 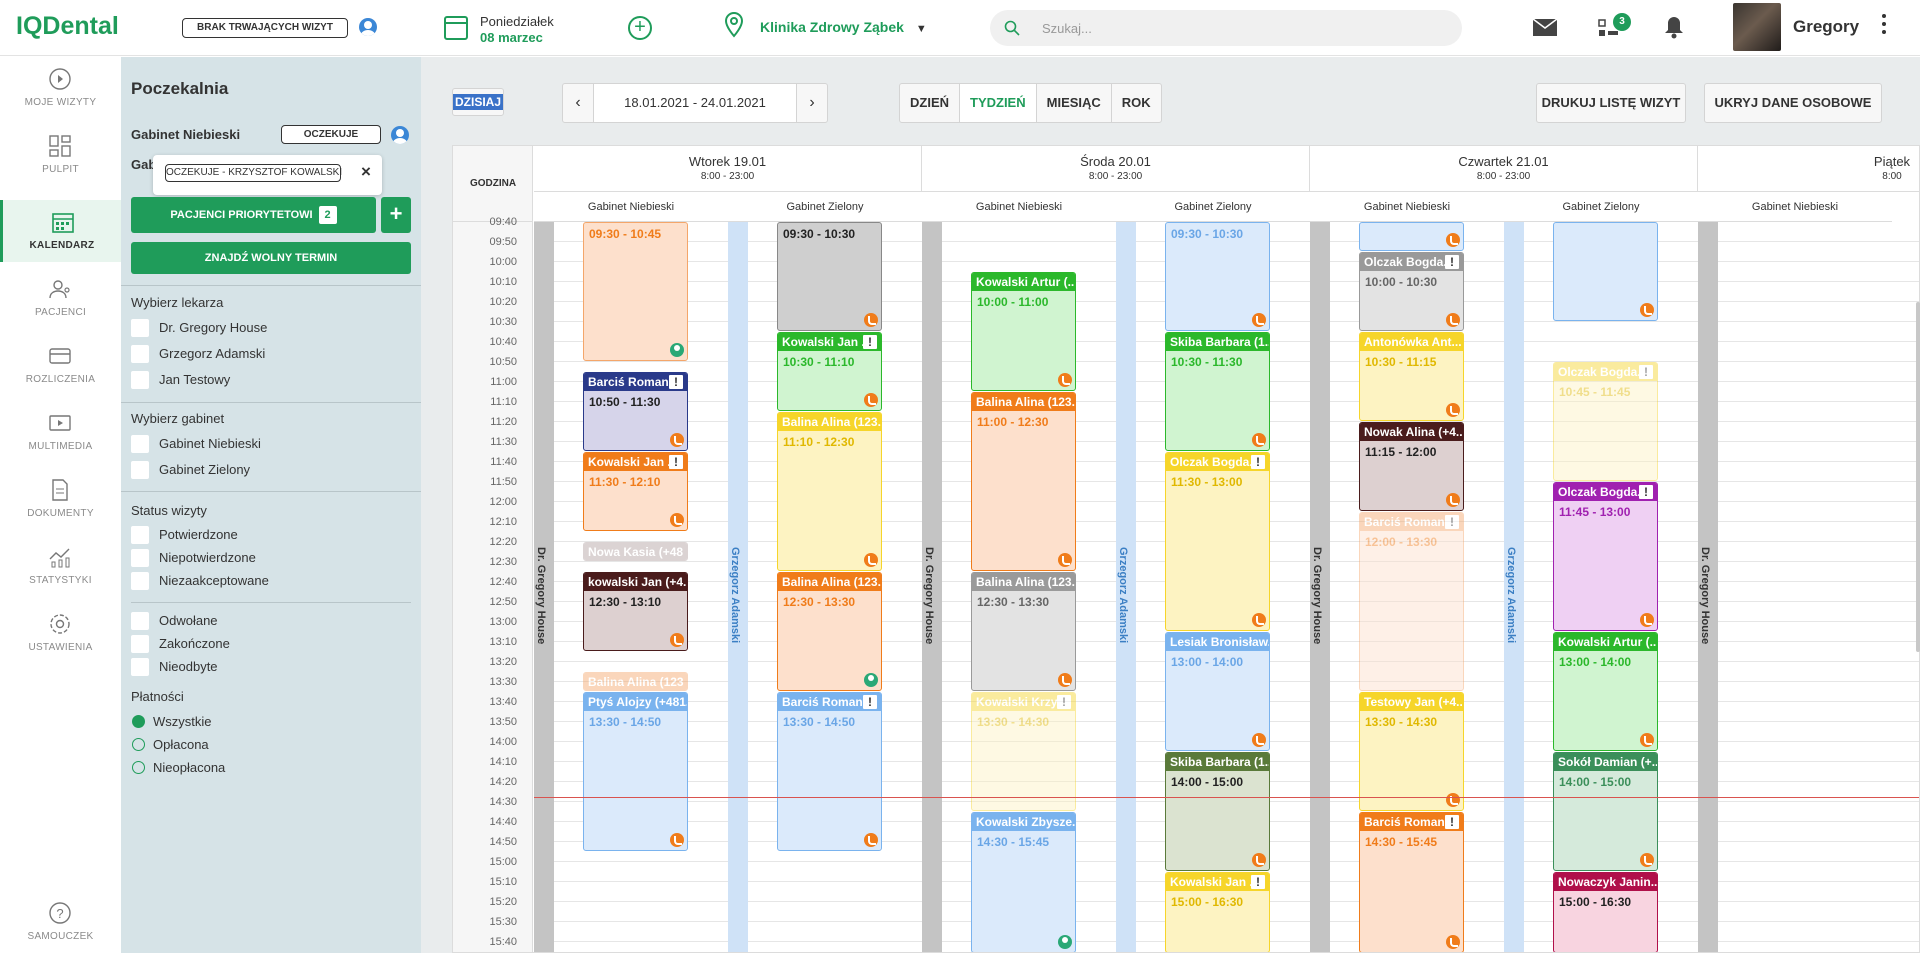 I want to click on appointment: Antonówka Ant... 10:30 - 11:15, so click(x=1411, y=376).